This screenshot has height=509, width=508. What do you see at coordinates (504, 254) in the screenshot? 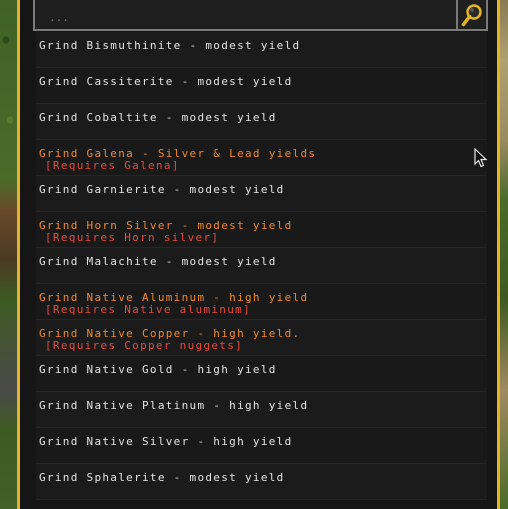
I see `game-world-right-edge` at bounding box center [504, 254].